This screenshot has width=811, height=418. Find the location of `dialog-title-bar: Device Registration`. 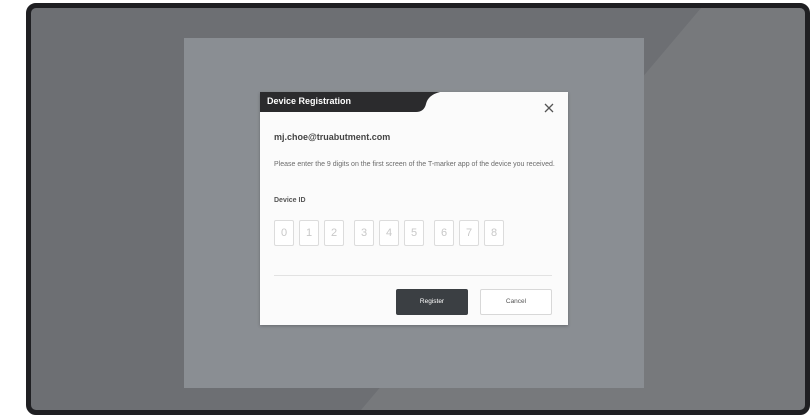

dialog-title-bar: Device Registration is located at coordinates (350, 102).